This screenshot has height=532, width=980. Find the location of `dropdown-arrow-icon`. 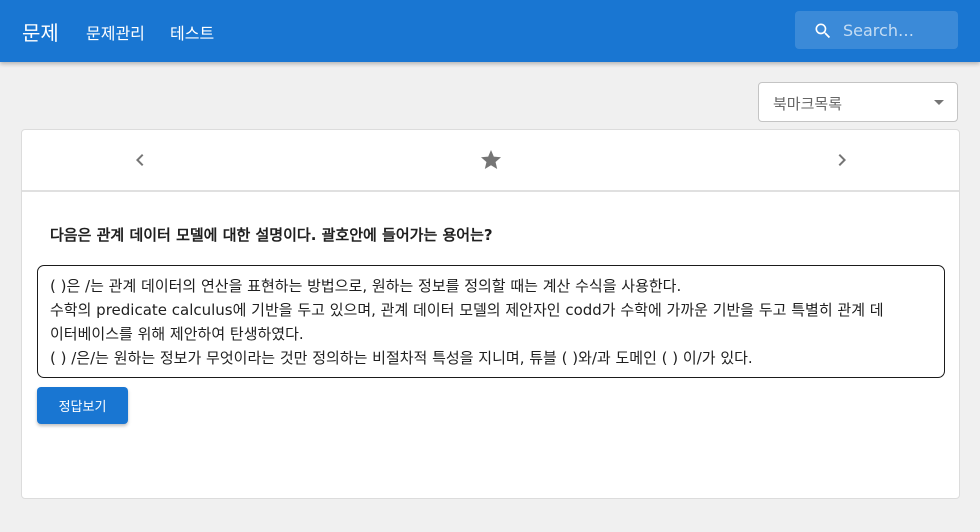

dropdown-arrow-icon is located at coordinates (939, 102).